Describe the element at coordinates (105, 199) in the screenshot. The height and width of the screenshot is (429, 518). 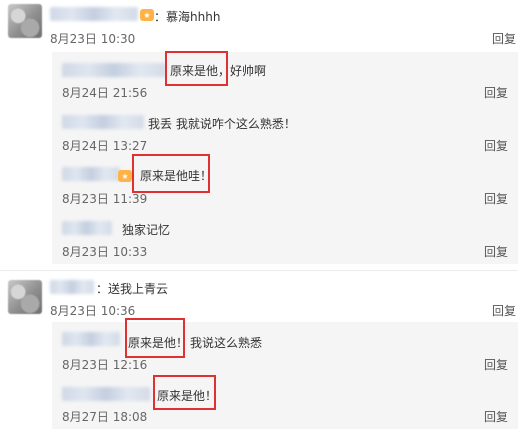
I see `reply-time: 8月23日 11:39` at that location.